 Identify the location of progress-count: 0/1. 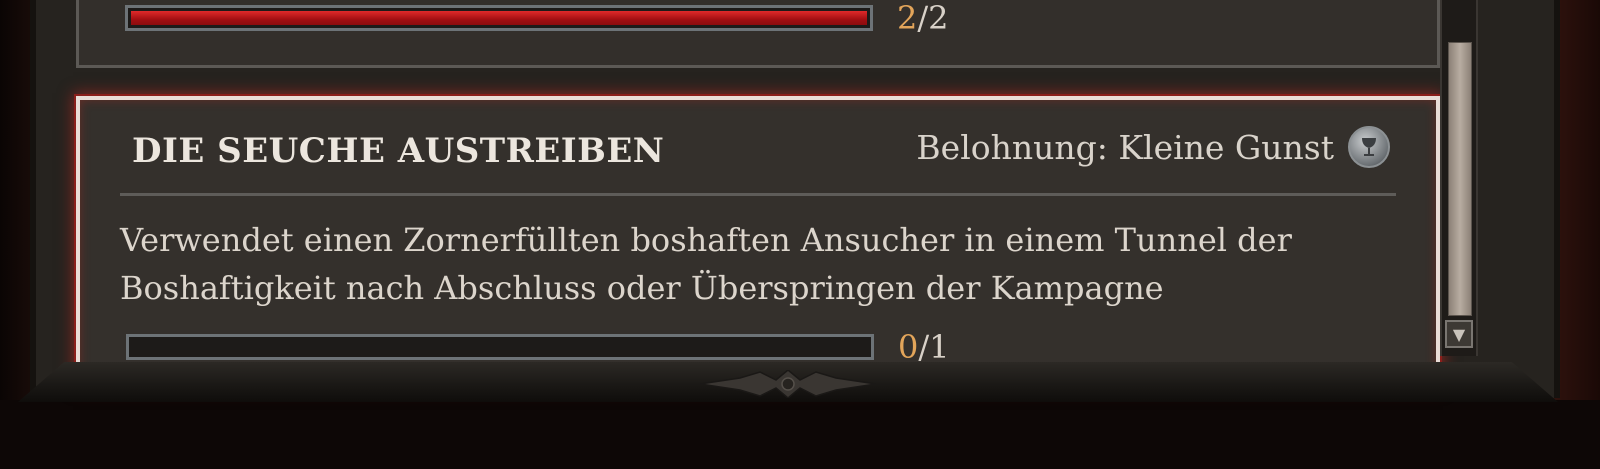
(924, 347).